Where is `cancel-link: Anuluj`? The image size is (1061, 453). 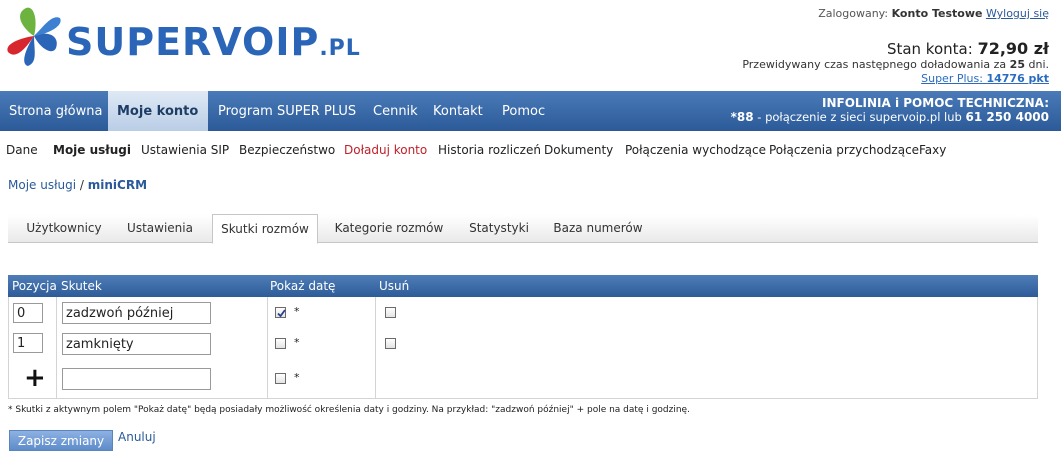
cancel-link: Anuluj is located at coordinates (137, 437).